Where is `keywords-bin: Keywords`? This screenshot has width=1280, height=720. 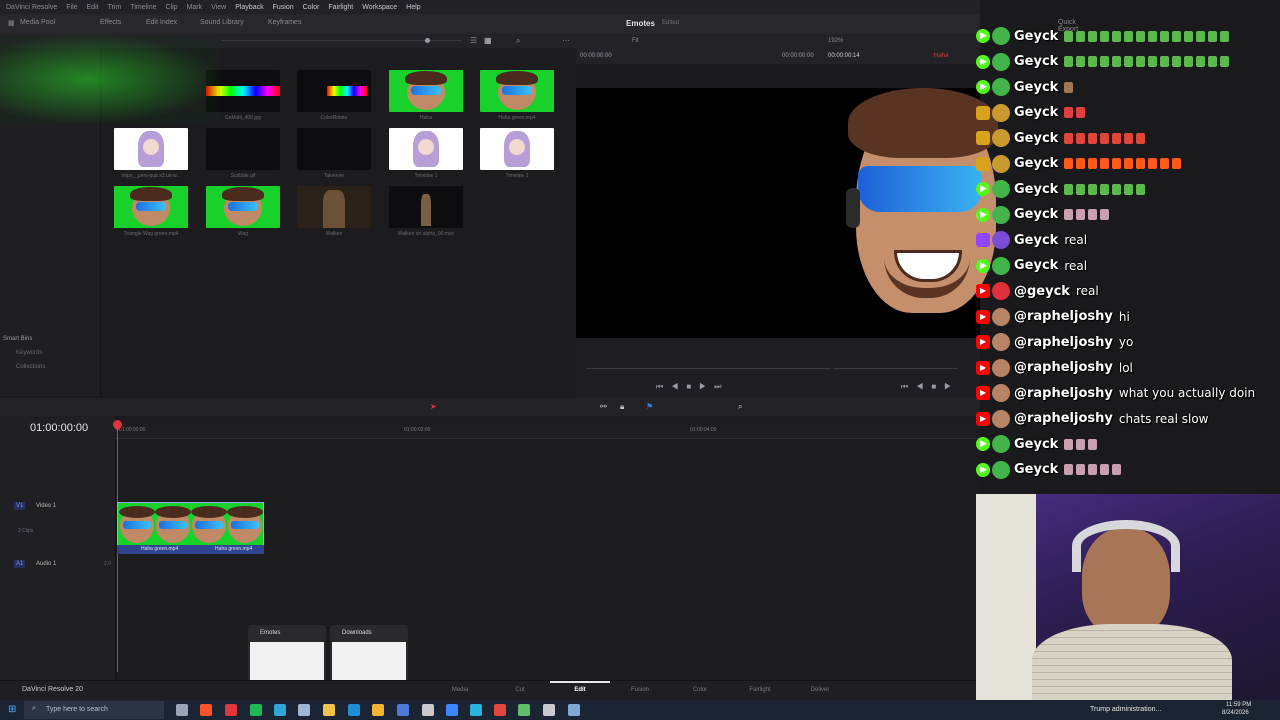
keywords-bin: Keywords is located at coordinates (29, 353).